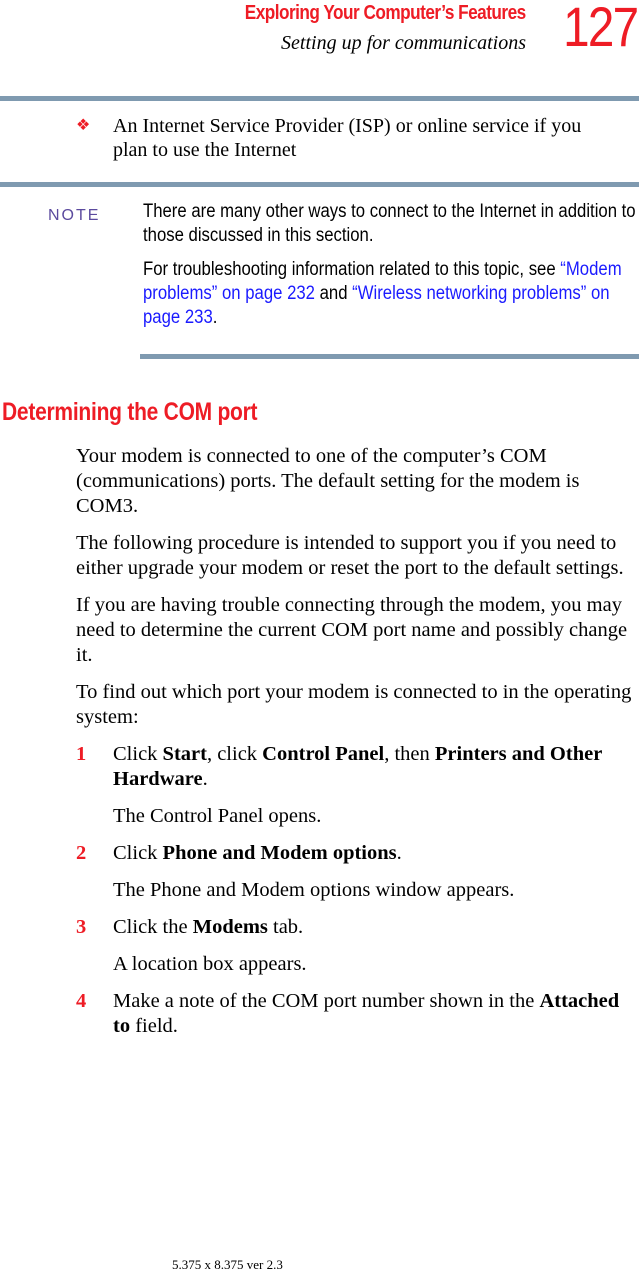 The width and height of the screenshot is (639, 1273). What do you see at coordinates (319, 98) in the screenshot?
I see `divider-bar-top` at bounding box center [319, 98].